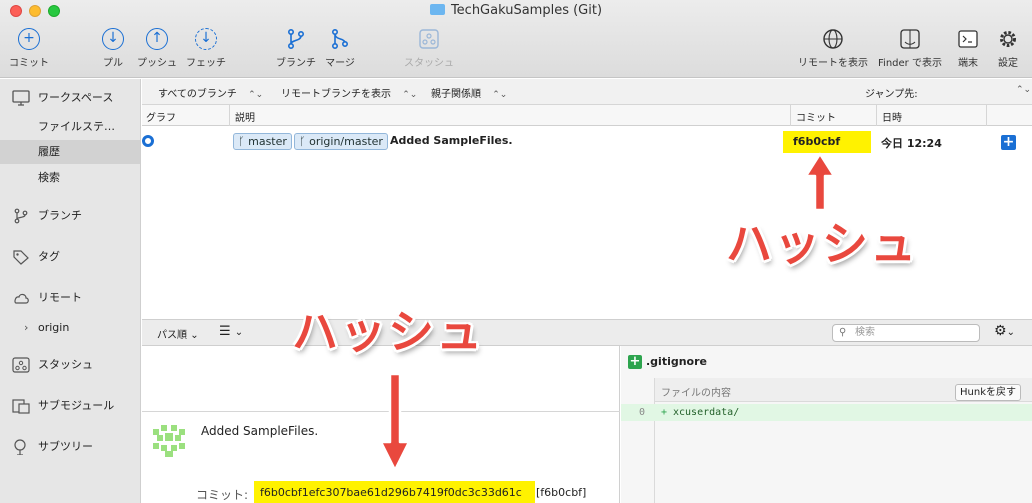 This screenshot has width=1032, height=503. I want to click on column-commit: コミット, so click(816, 116).